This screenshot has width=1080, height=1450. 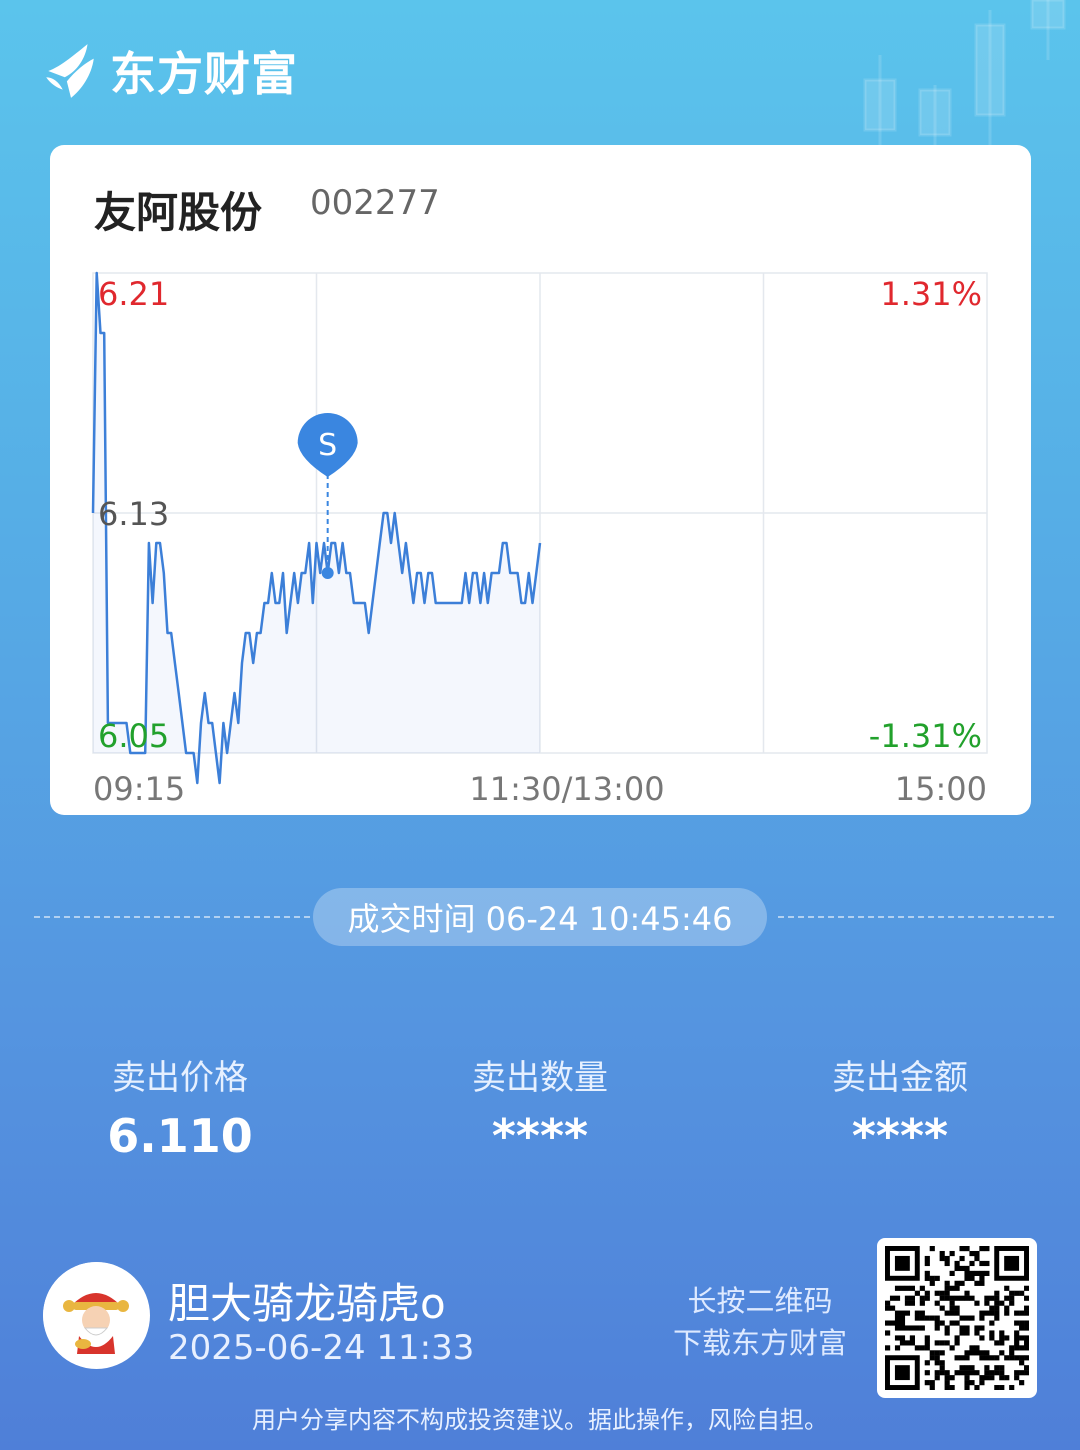 I want to click on trade-time-pill: 成交时间 06-24 10:45:46, so click(x=540, y=917).